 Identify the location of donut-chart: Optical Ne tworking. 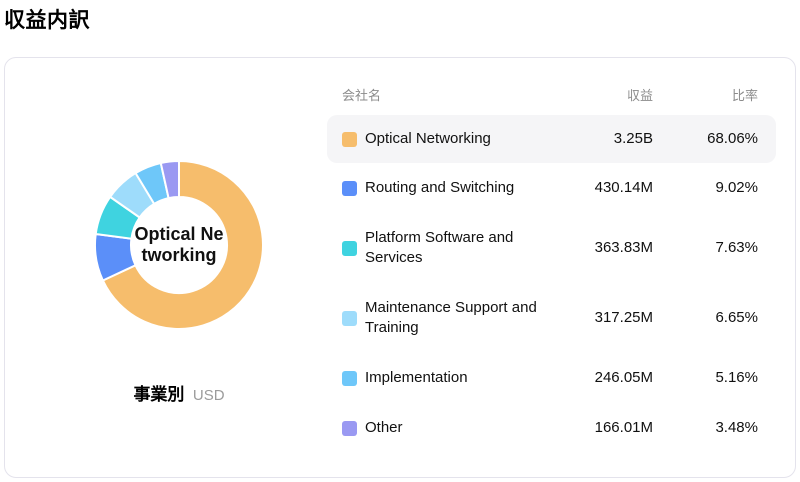
(179, 245).